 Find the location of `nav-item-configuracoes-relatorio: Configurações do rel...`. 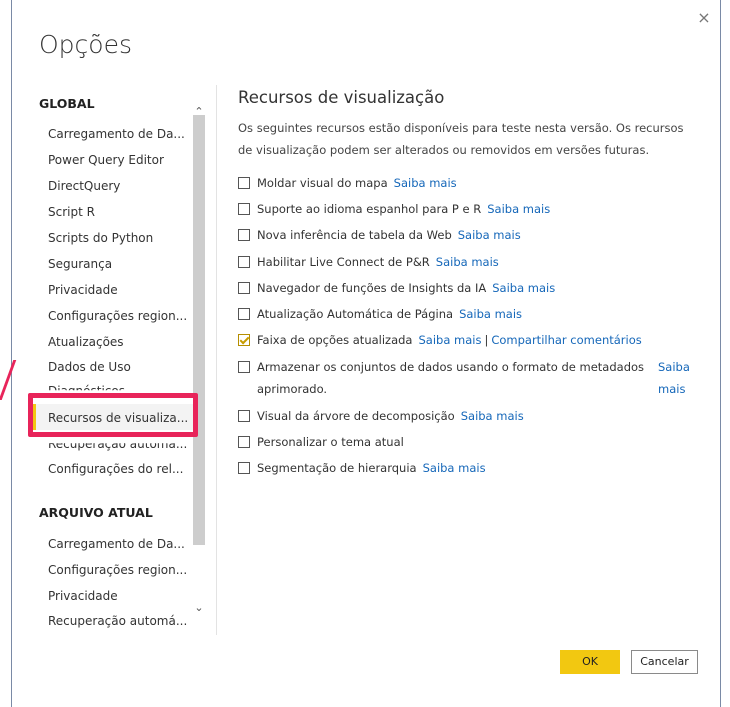

nav-item-configuracoes-relatorio: Configurações do rel... is located at coordinates (115, 469).